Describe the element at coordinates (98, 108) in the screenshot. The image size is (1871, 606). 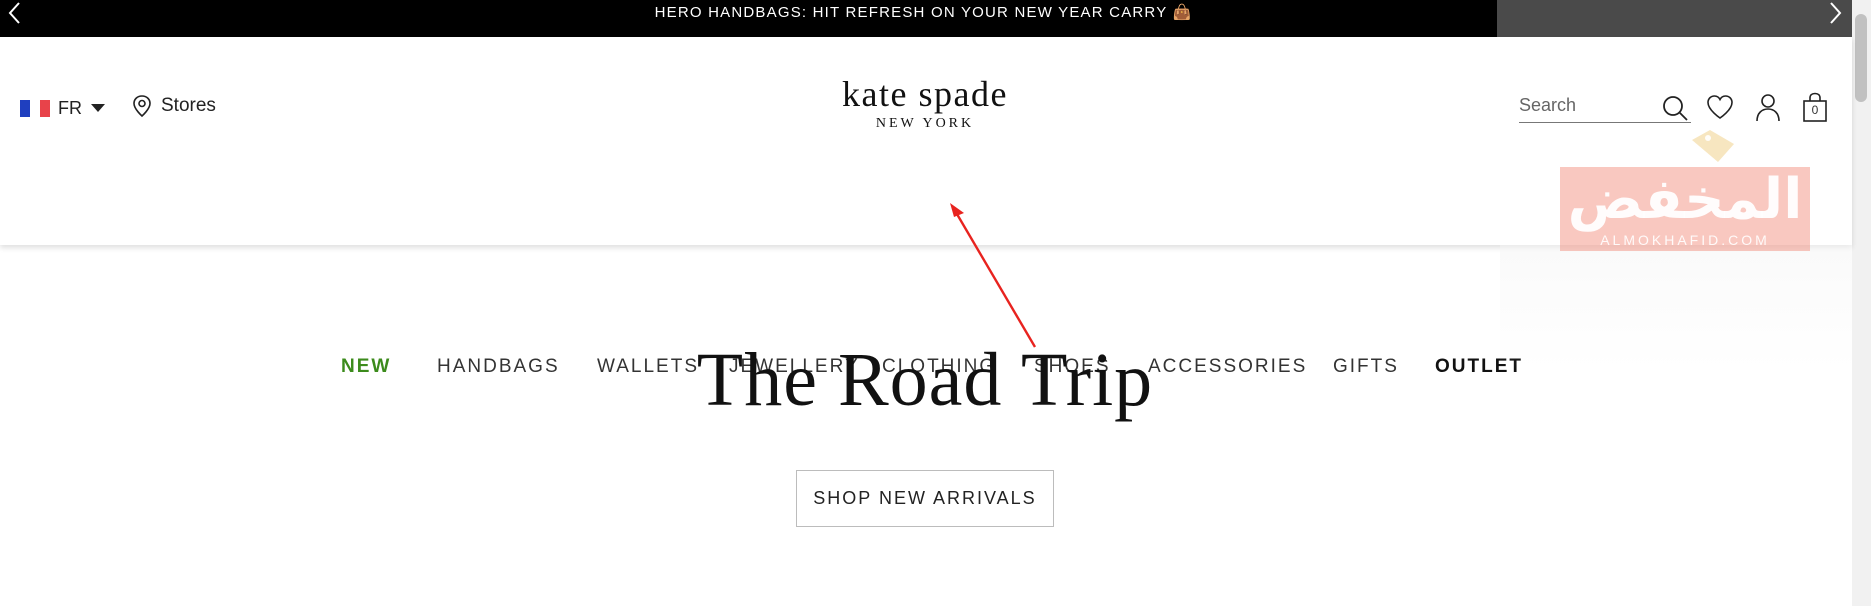
I see `caret-down-icon` at that location.